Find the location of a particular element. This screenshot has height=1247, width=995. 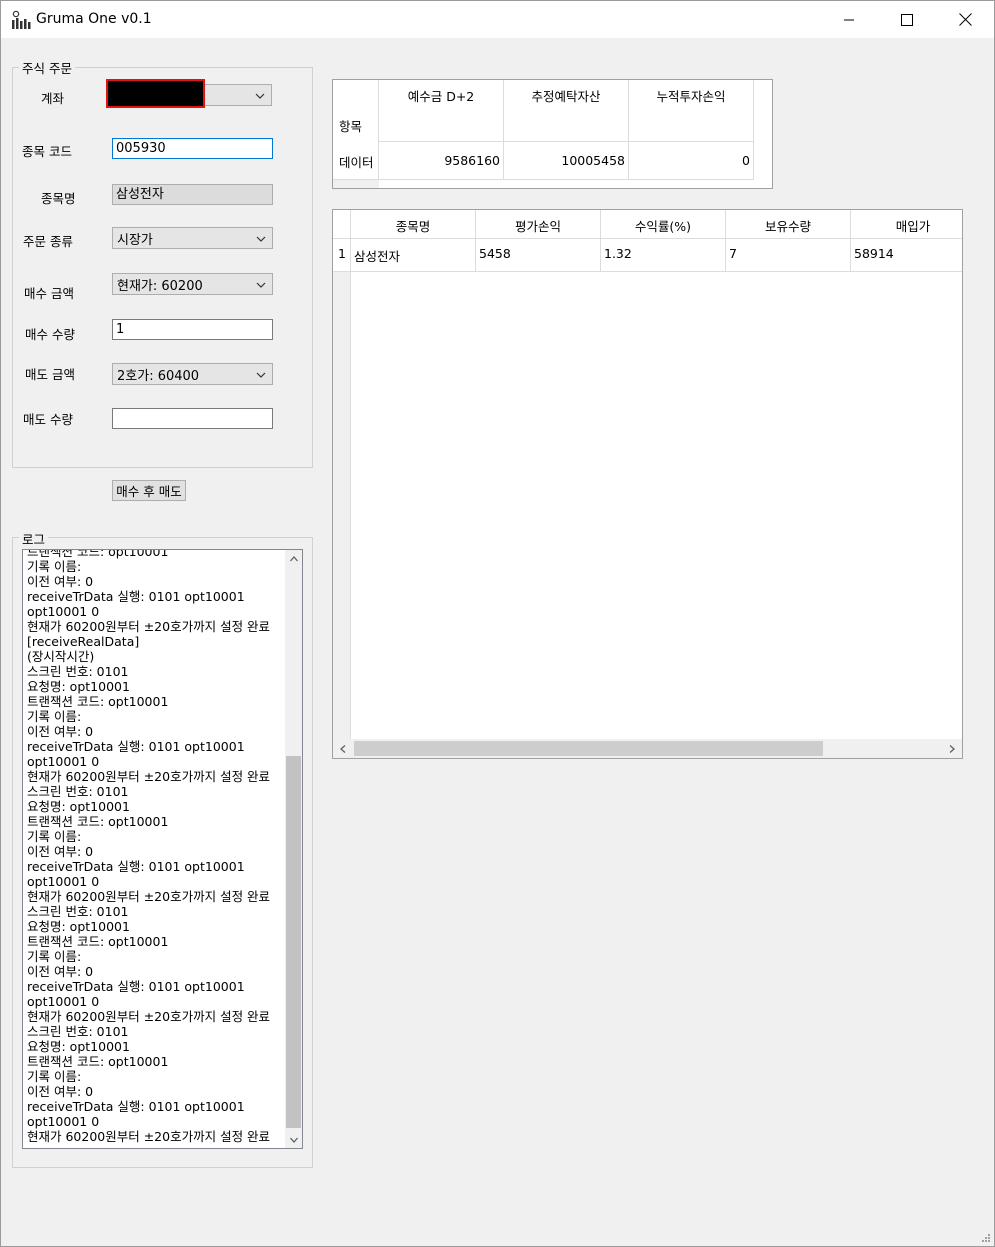

sell-price-select: 2호가: 60400 is located at coordinates (192, 374).